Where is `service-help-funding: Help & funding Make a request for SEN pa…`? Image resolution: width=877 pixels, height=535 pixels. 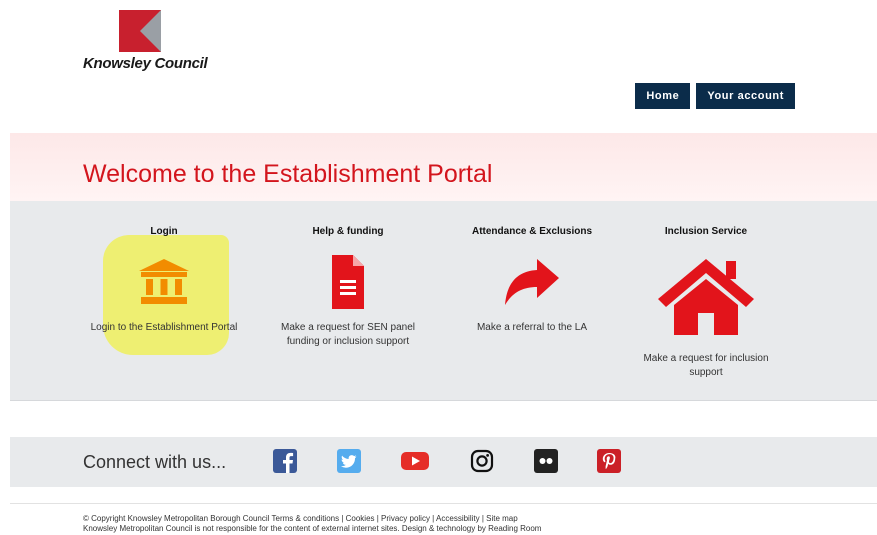
service-help-funding: Help & funding Make a request for SEN pa… is located at coordinates (348, 301).